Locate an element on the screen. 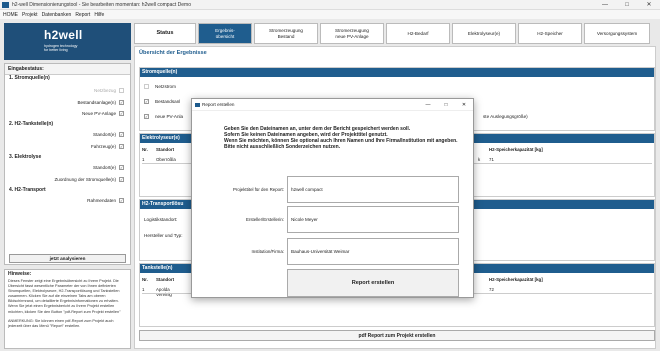 Image resolution: width=660 pixels, height=351 pixels. status-row-label: Neue PV-Anlage is located at coordinates (99, 113).